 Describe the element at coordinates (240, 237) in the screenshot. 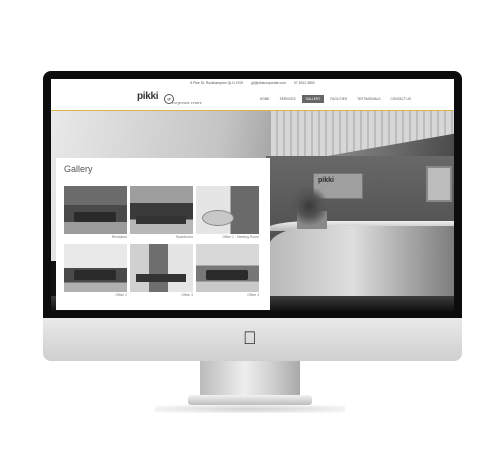

I see `gallery-caption: Office 1 - Meeting Room` at that location.